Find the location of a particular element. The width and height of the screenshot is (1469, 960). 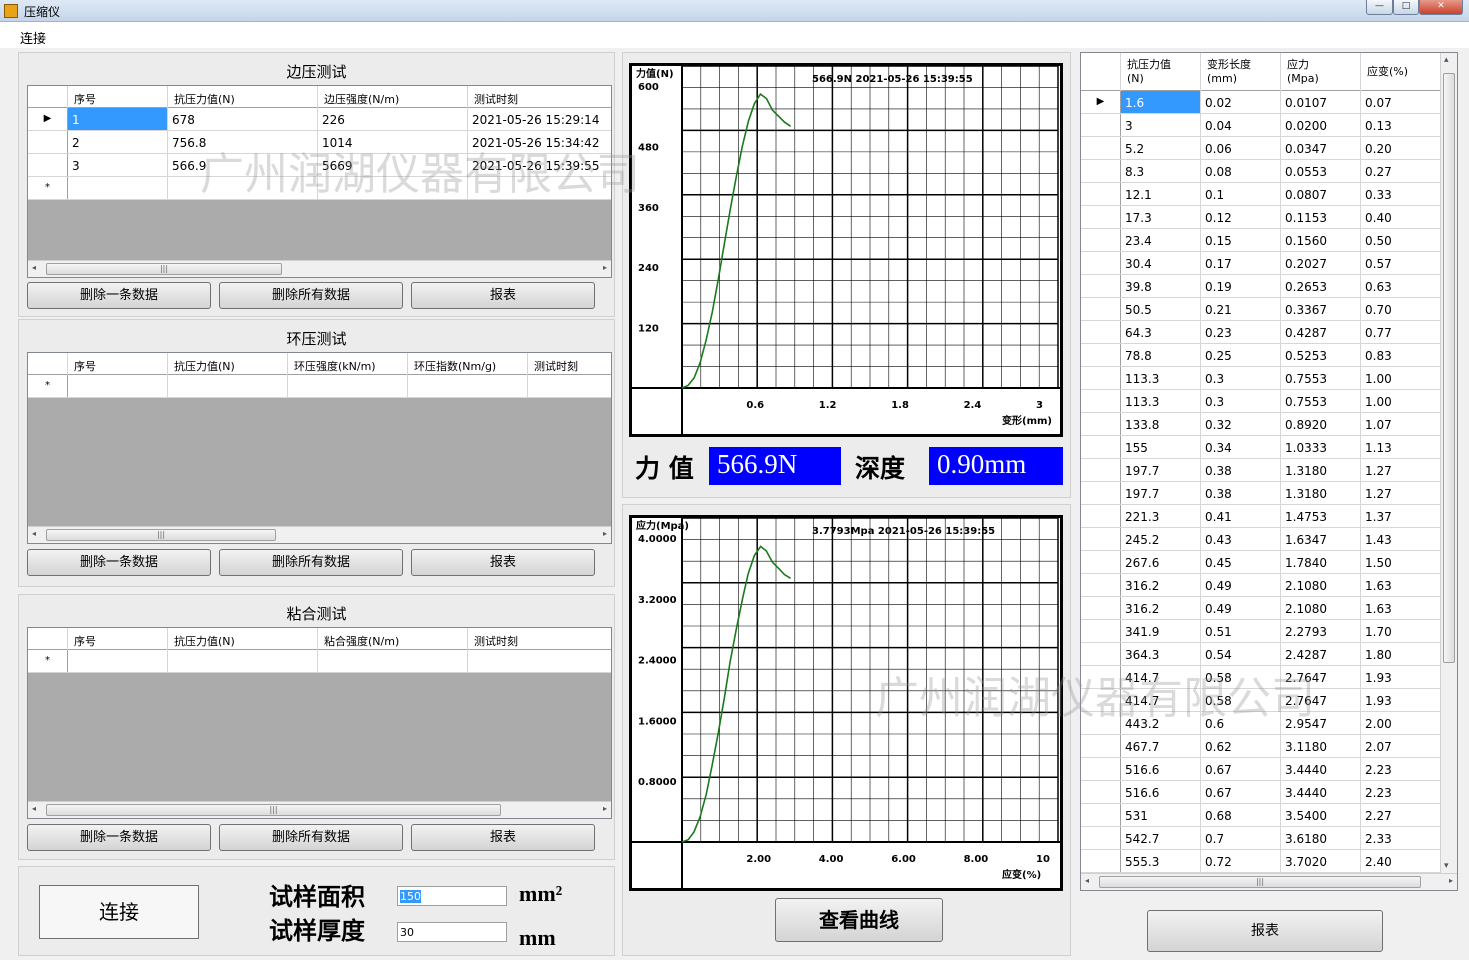

edge-report-button: 报表 is located at coordinates (503, 295).